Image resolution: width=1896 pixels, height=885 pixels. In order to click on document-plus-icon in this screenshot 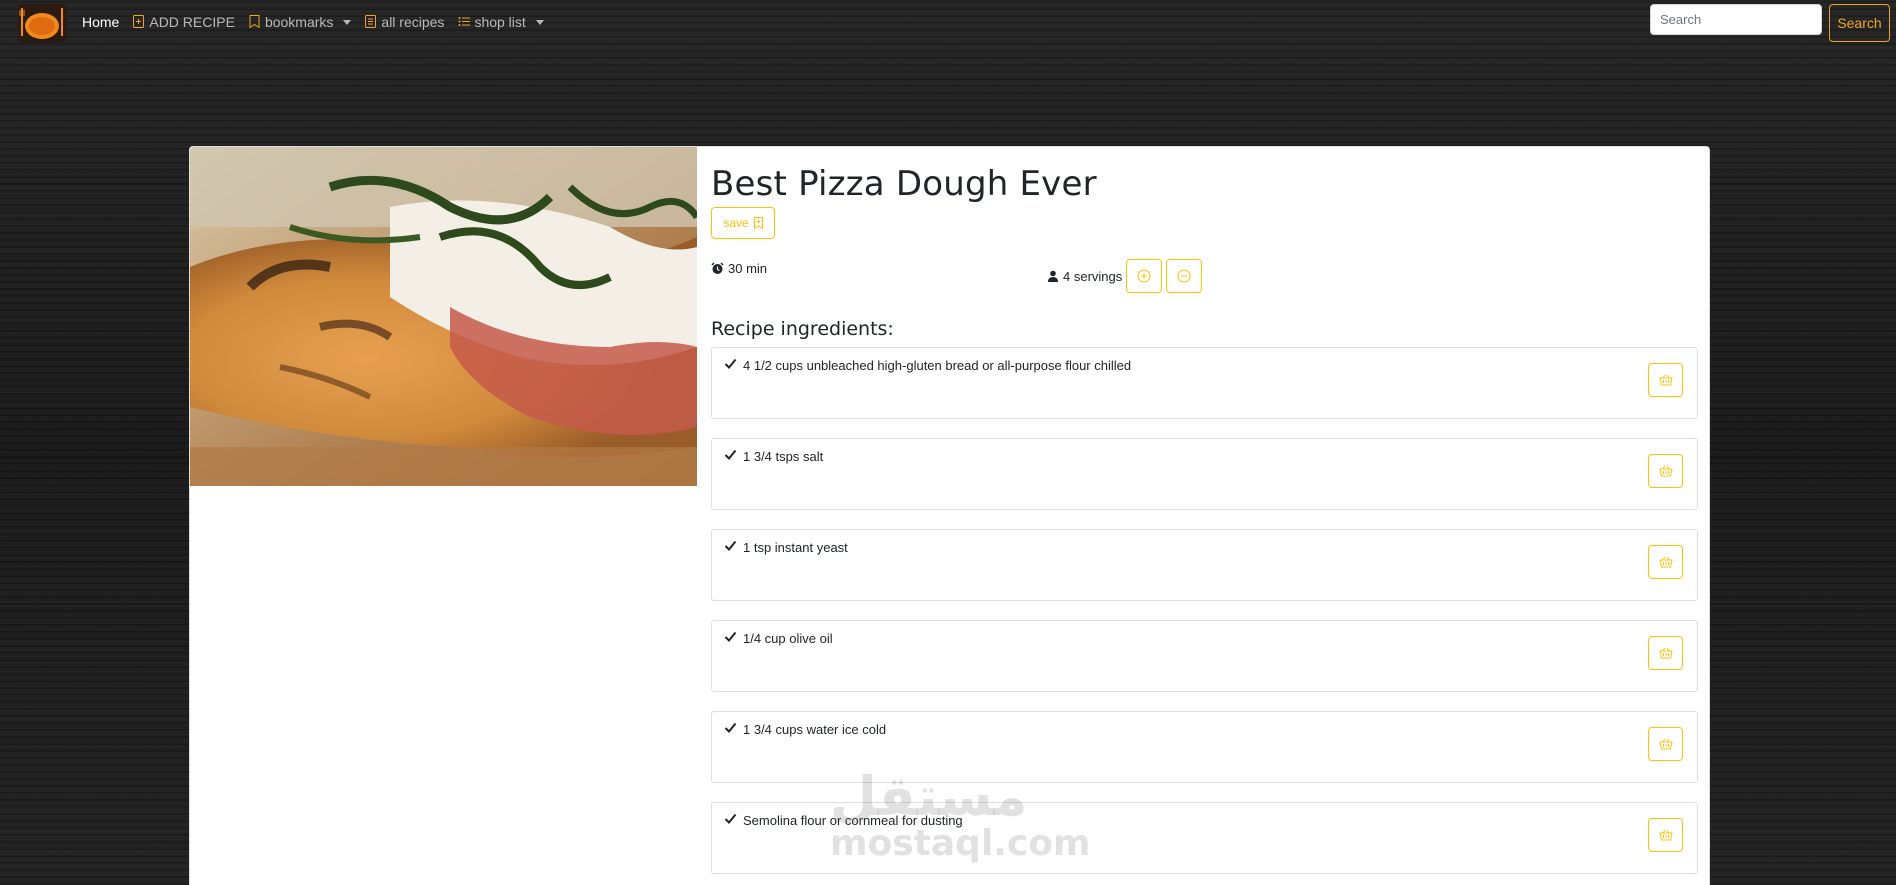, I will do `click(139, 22)`.